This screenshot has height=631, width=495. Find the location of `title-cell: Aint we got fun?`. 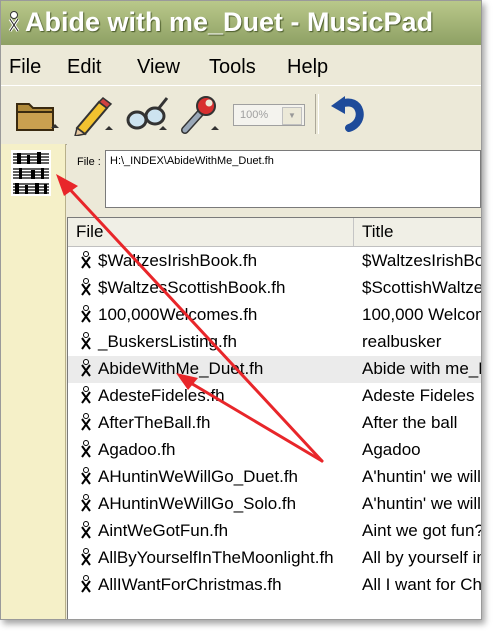

title-cell: Aint we got fun? is located at coordinates (422, 530).